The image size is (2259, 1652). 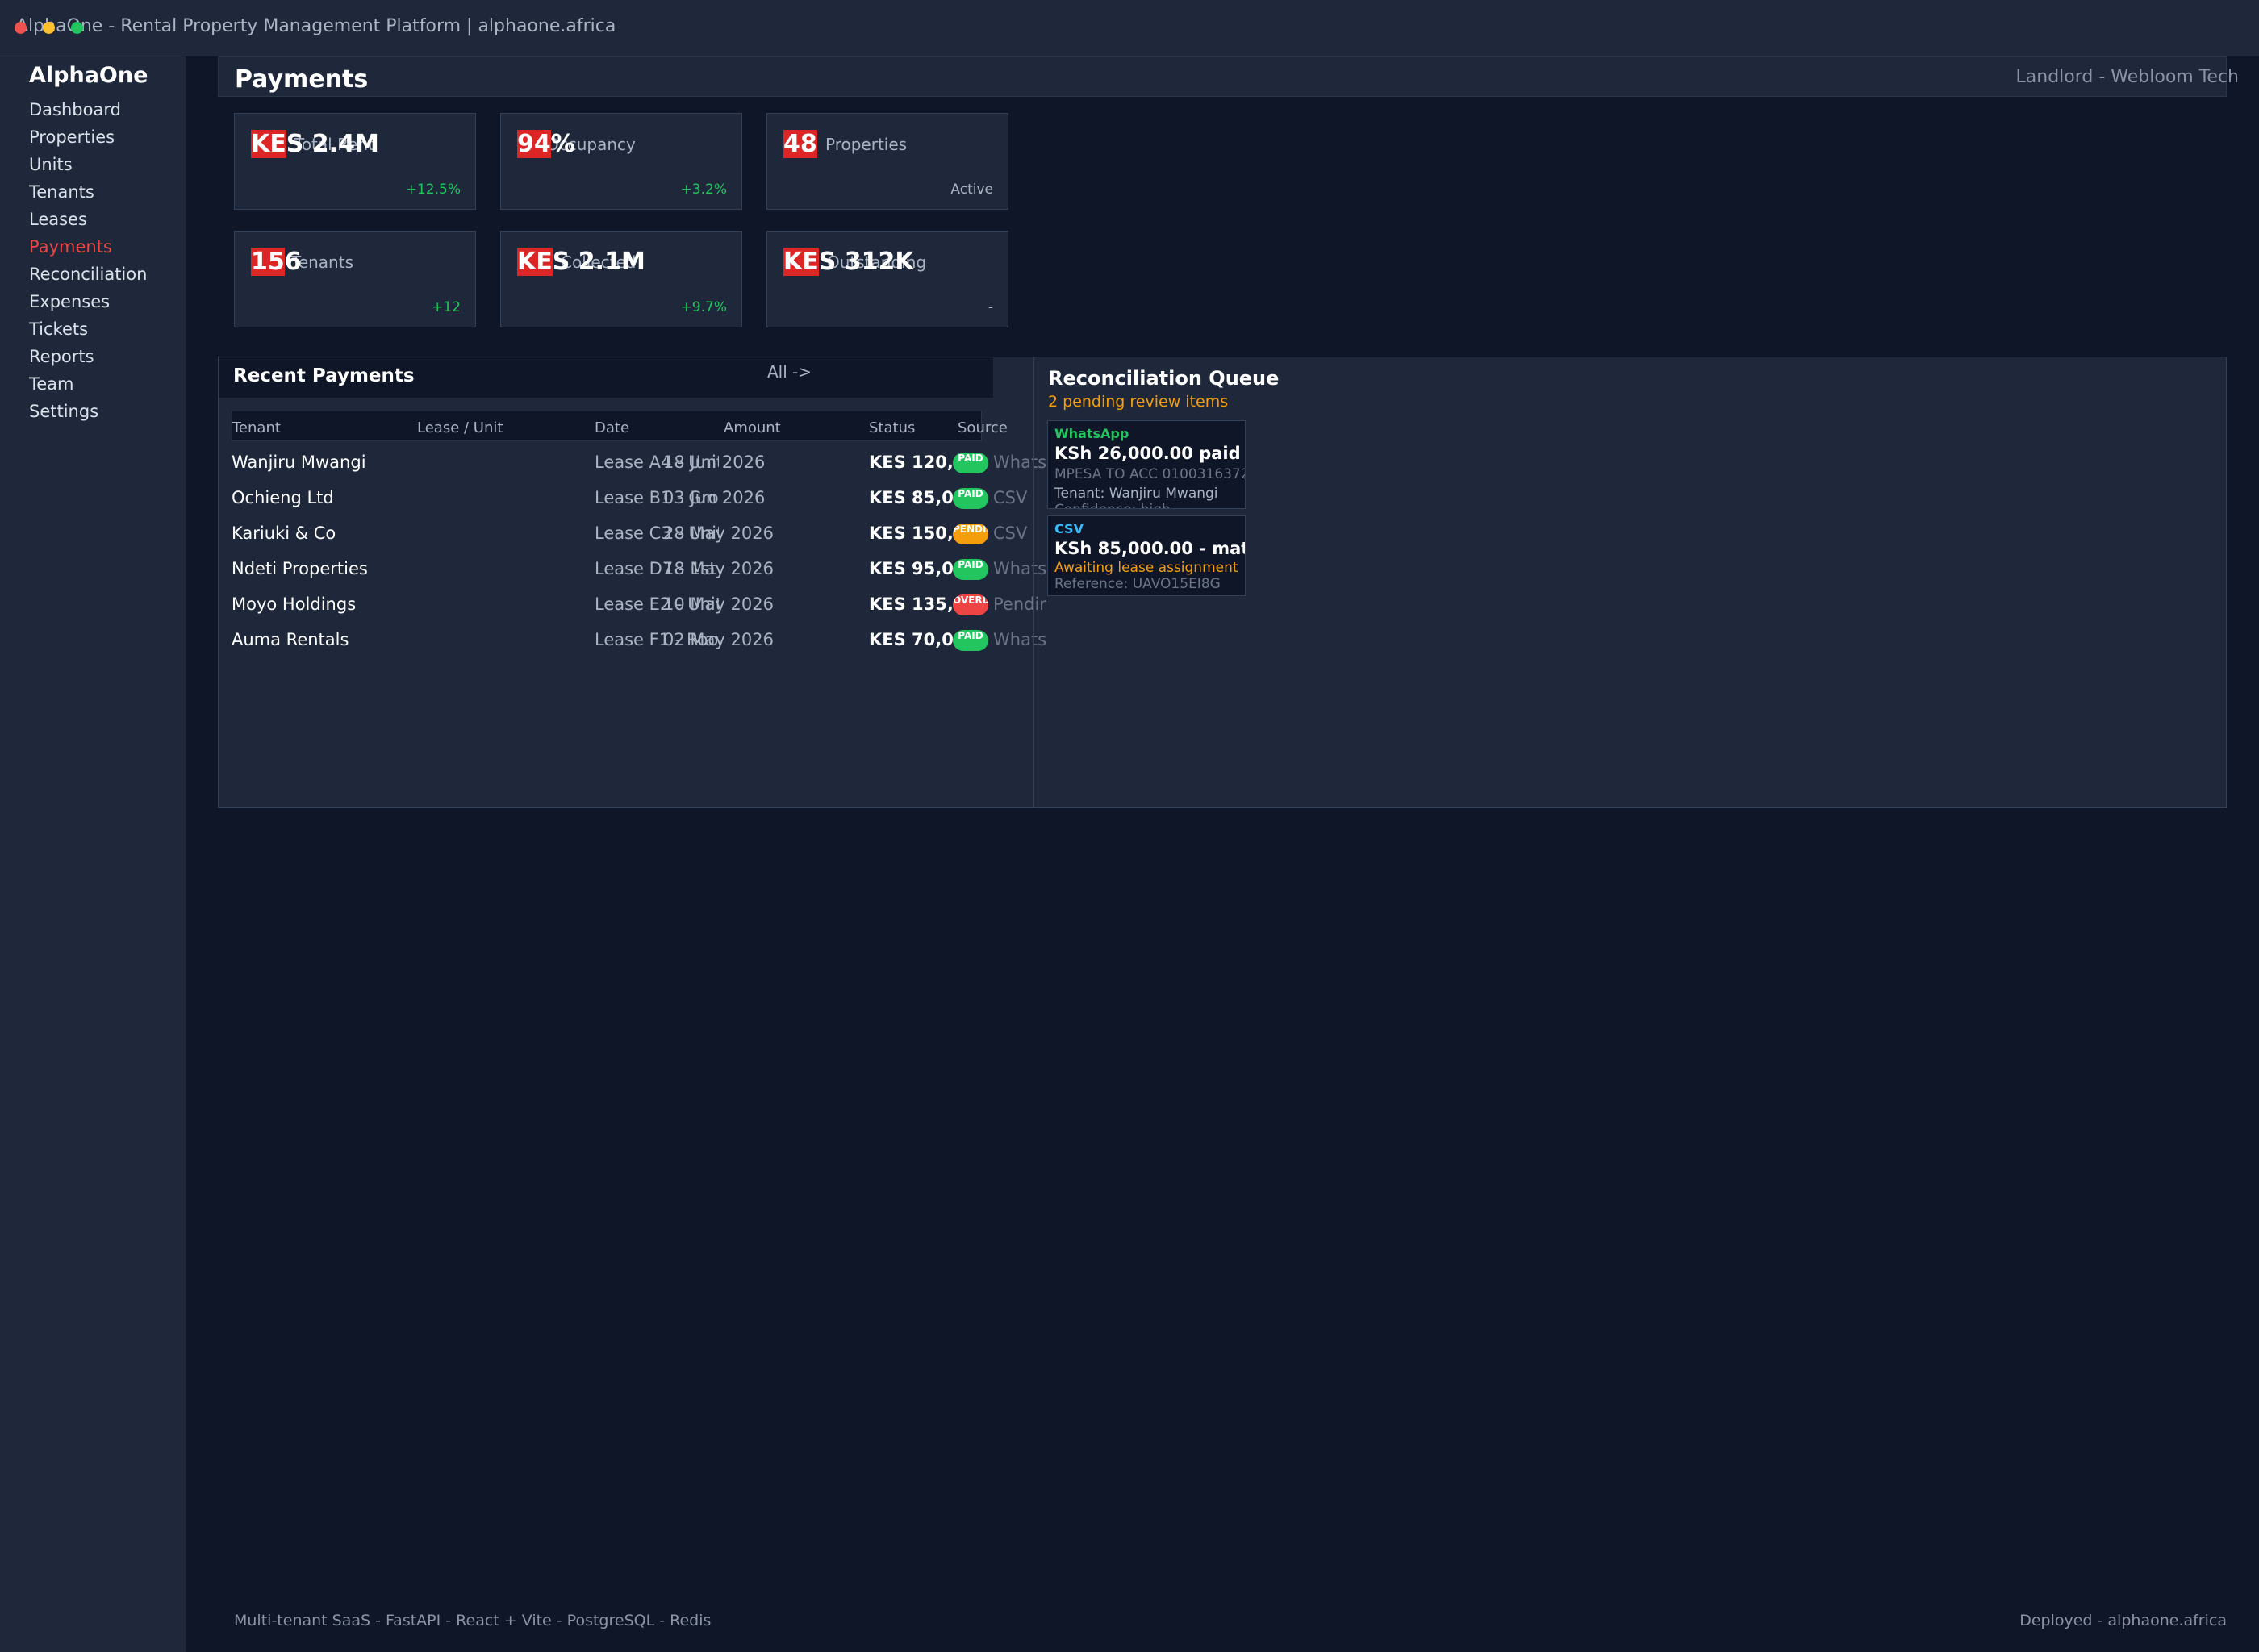 What do you see at coordinates (88, 139) in the screenshot?
I see `sidebar-item-properties: Properties` at bounding box center [88, 139].